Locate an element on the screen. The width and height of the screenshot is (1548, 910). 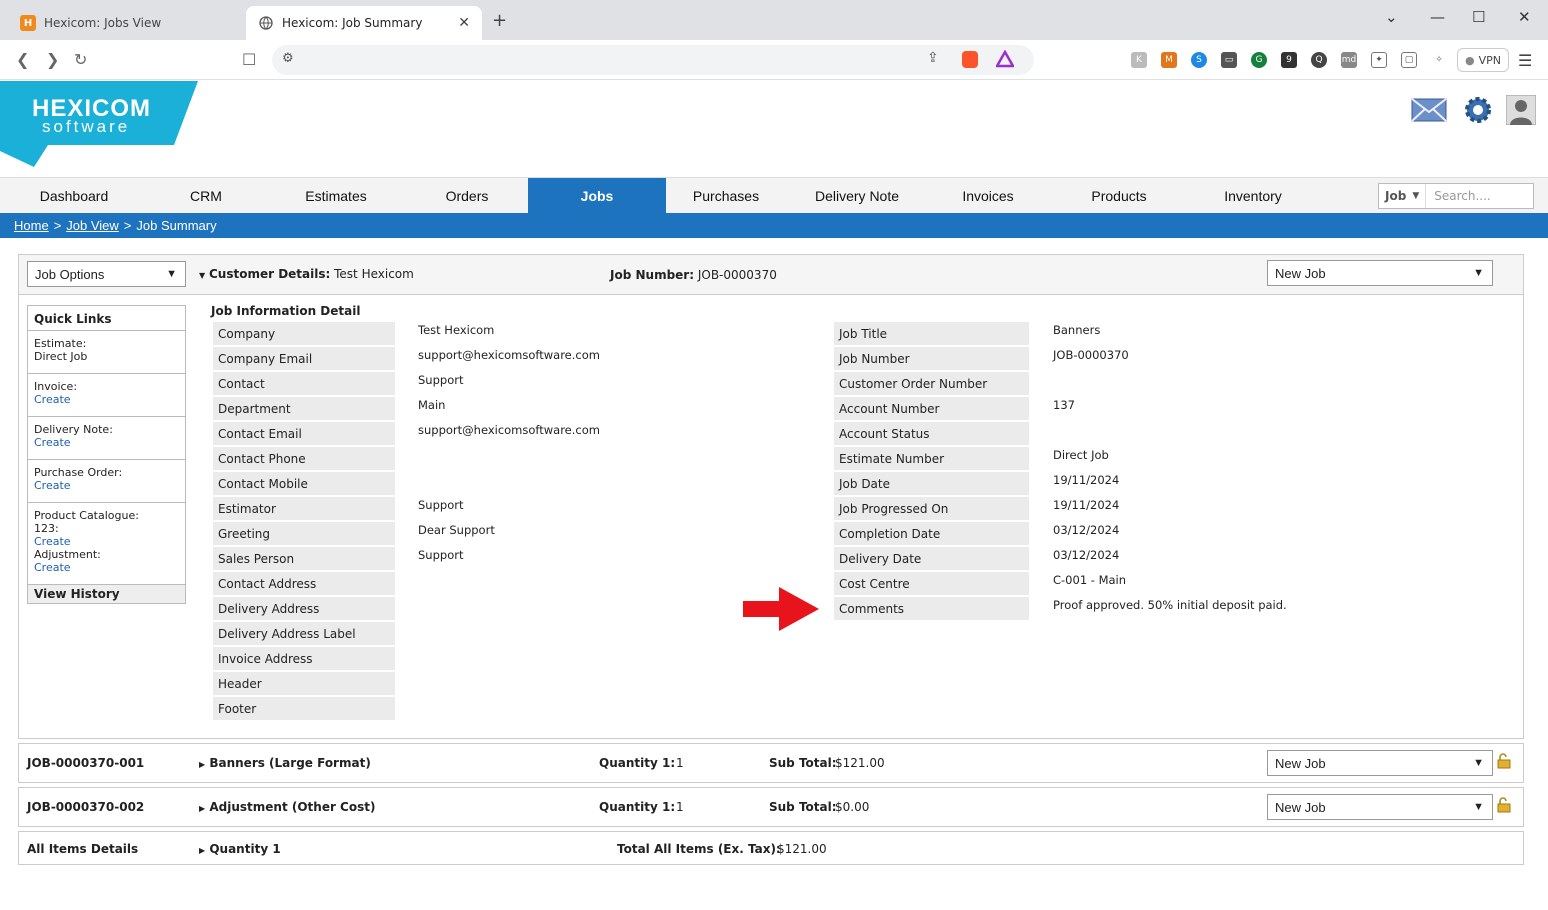
item-name: ▶ Adjustment (Other Cost) is located at coordinates (287, 807).